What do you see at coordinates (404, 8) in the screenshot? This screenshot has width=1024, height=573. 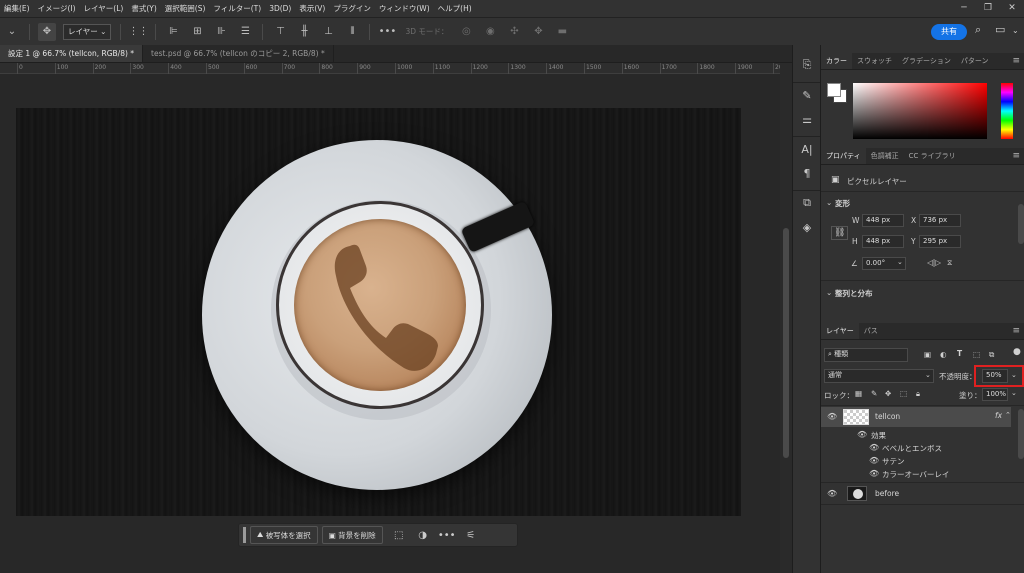 I see `menu-window: ウィンドウ(W)` at bounding box center [404, 8].